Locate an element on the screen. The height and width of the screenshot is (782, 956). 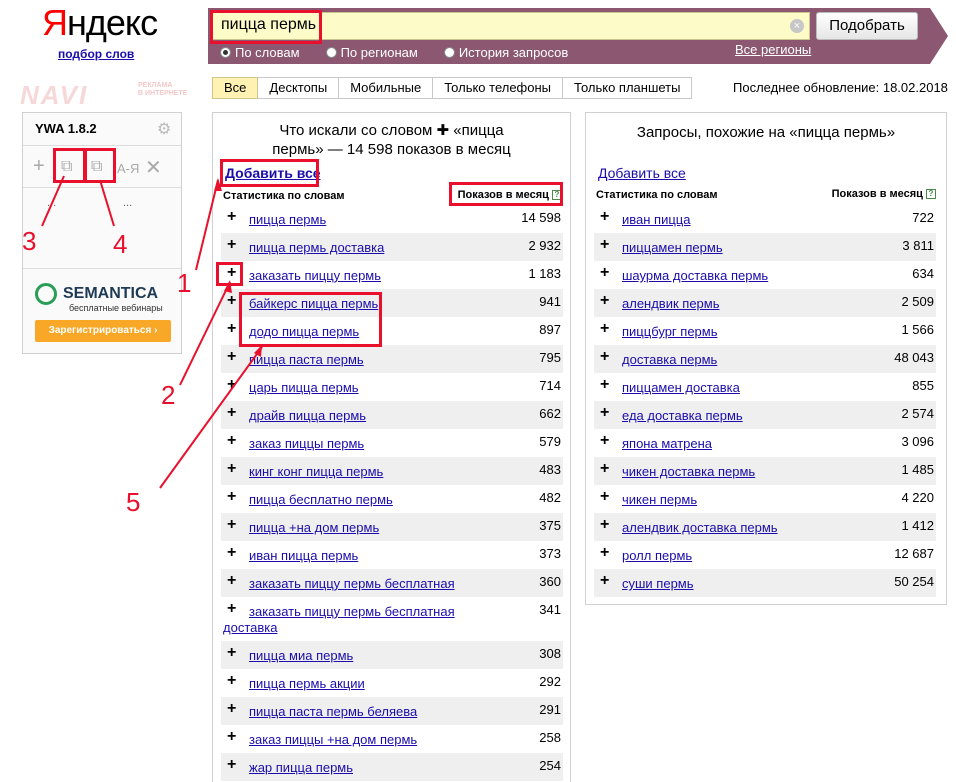
radio-by-regions: По регионам is located at coordinates (371, 52).